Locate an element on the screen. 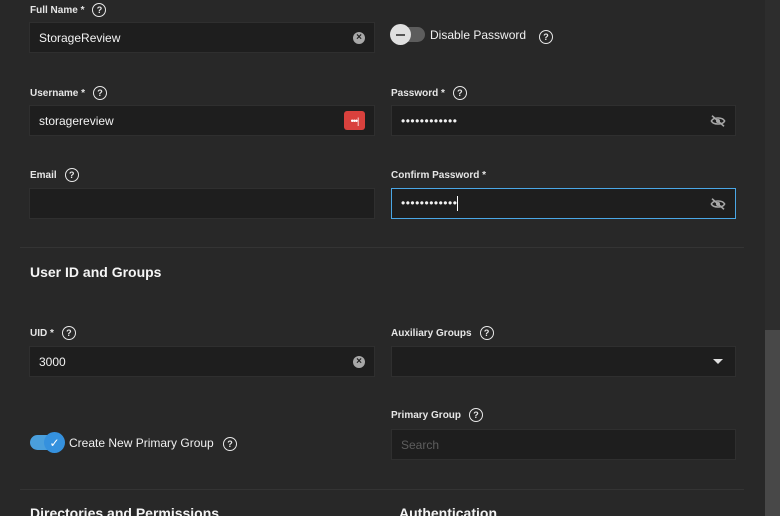 The height and width of the screenshot is (516, 780). uid-value: 3000 is located at coordinates (52, 361).